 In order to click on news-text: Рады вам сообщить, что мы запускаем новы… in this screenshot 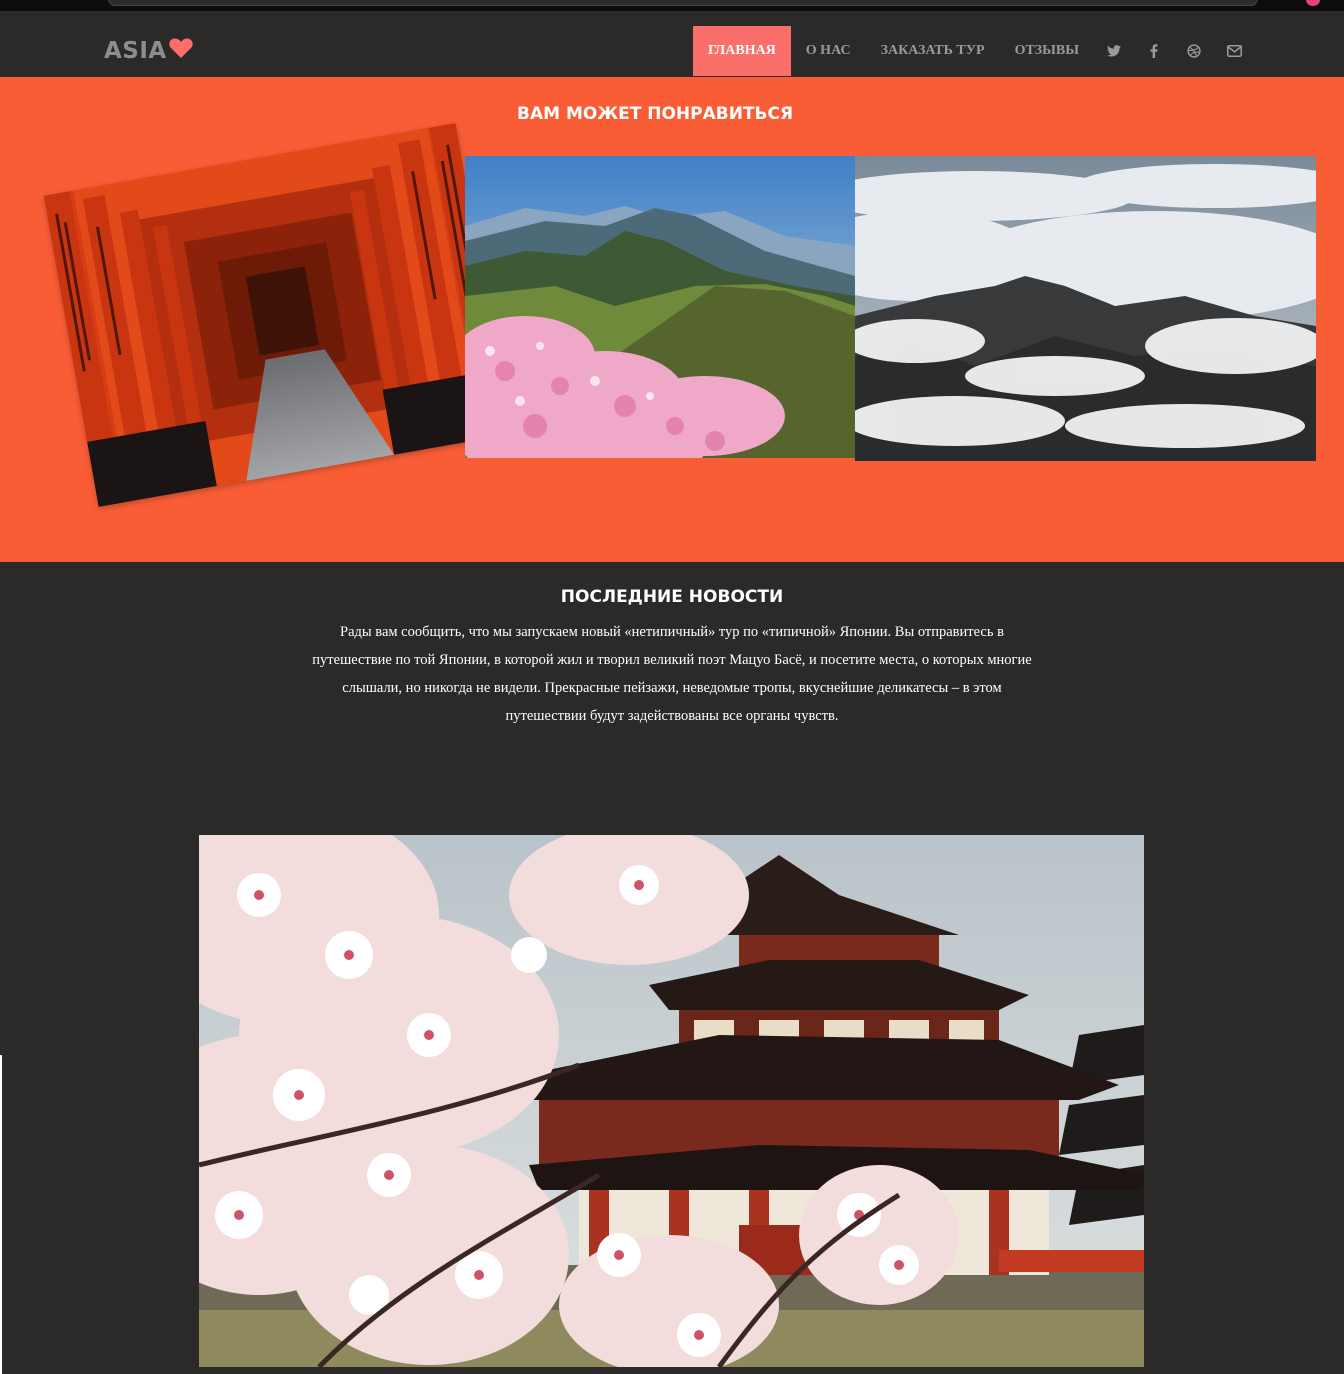, I will do `click(672, 674)`.